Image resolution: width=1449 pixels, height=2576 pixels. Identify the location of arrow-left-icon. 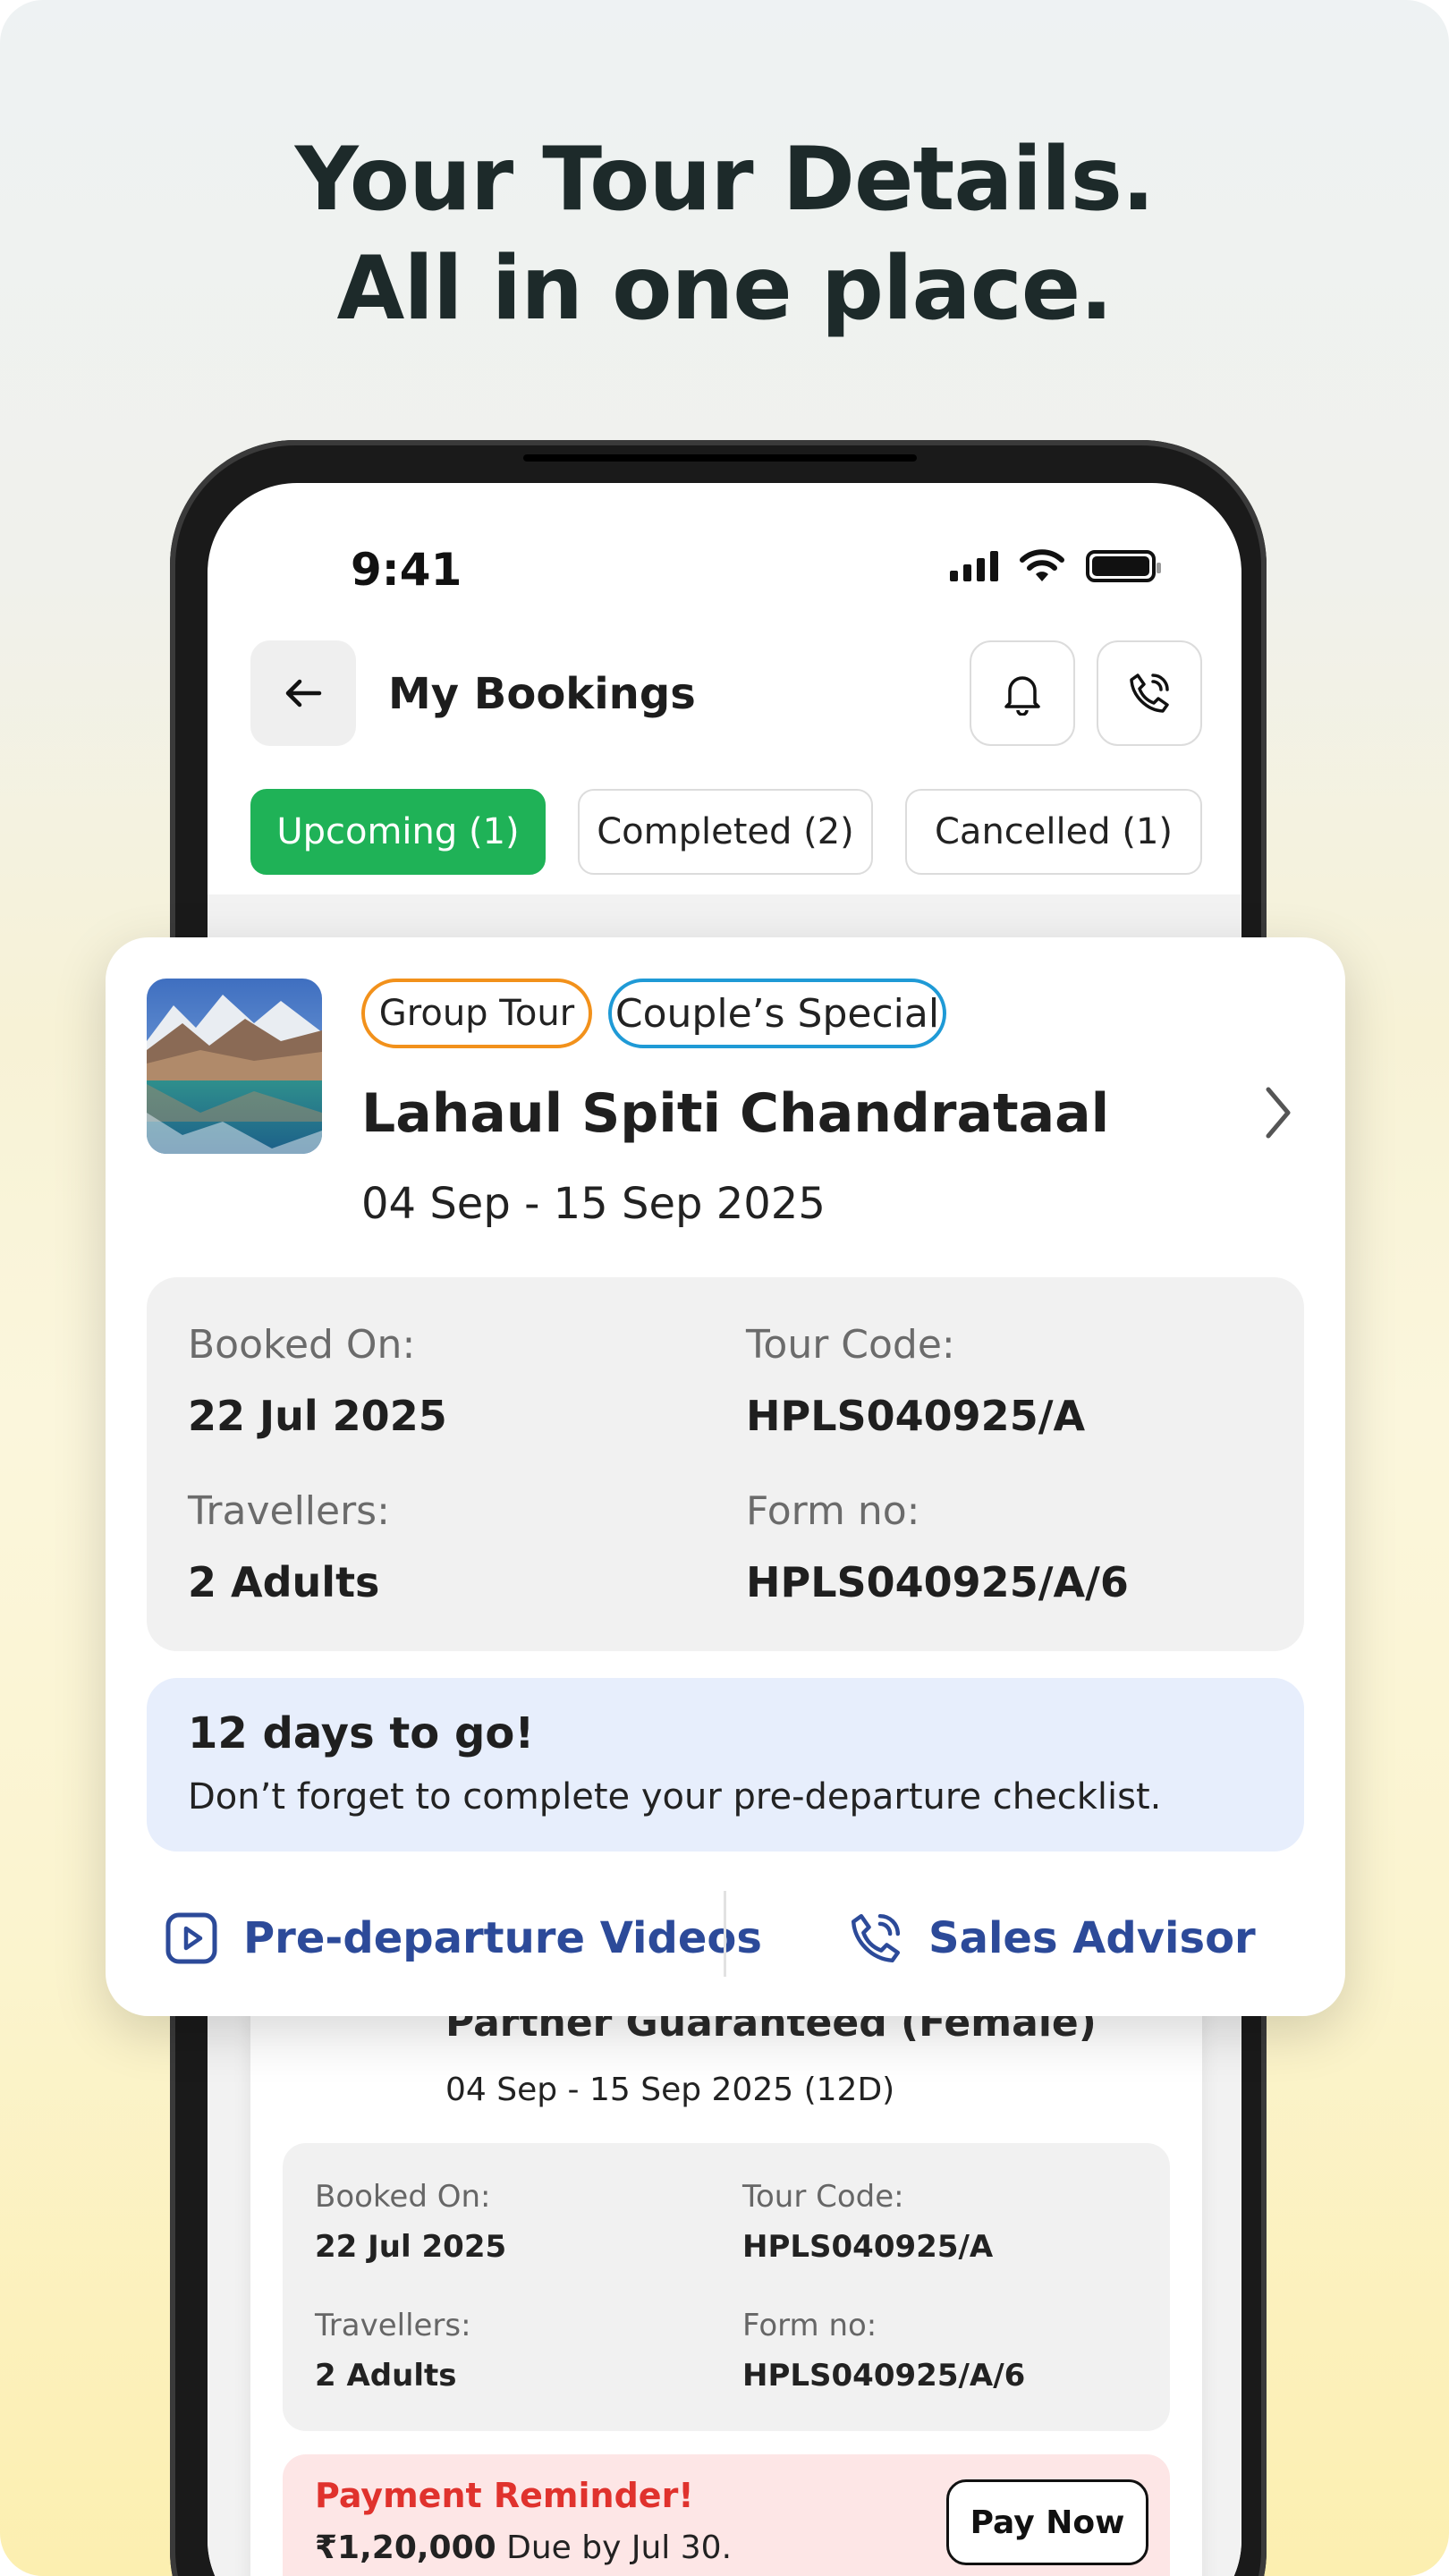
(303, 693).